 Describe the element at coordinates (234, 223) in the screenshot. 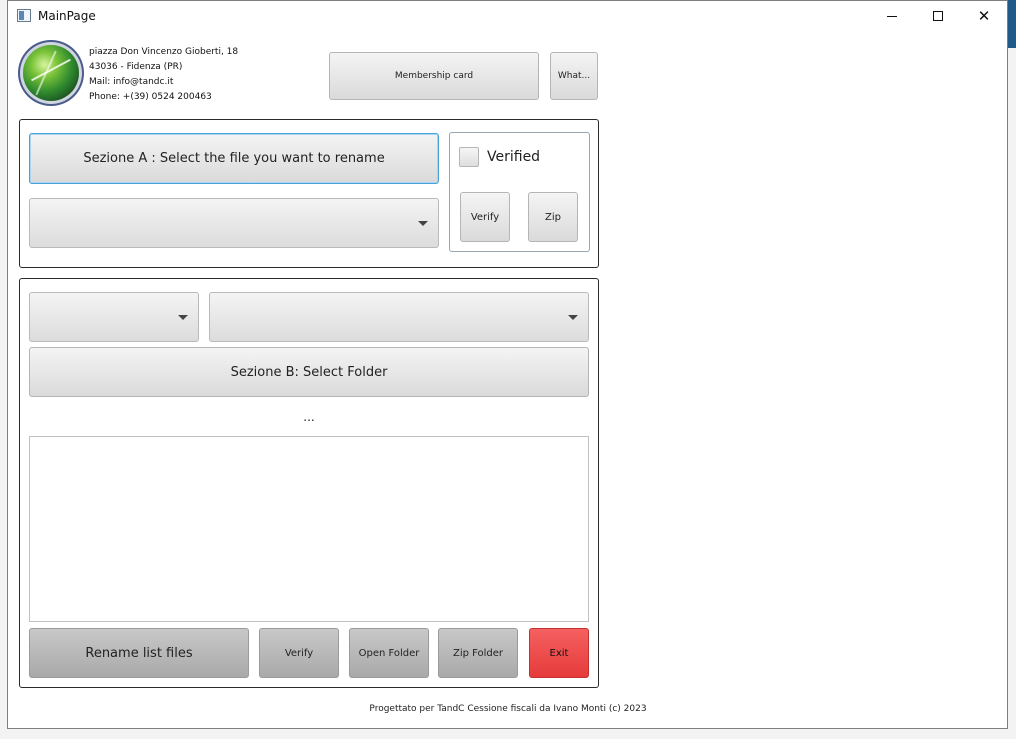

I see `file-select-combo` at that location.